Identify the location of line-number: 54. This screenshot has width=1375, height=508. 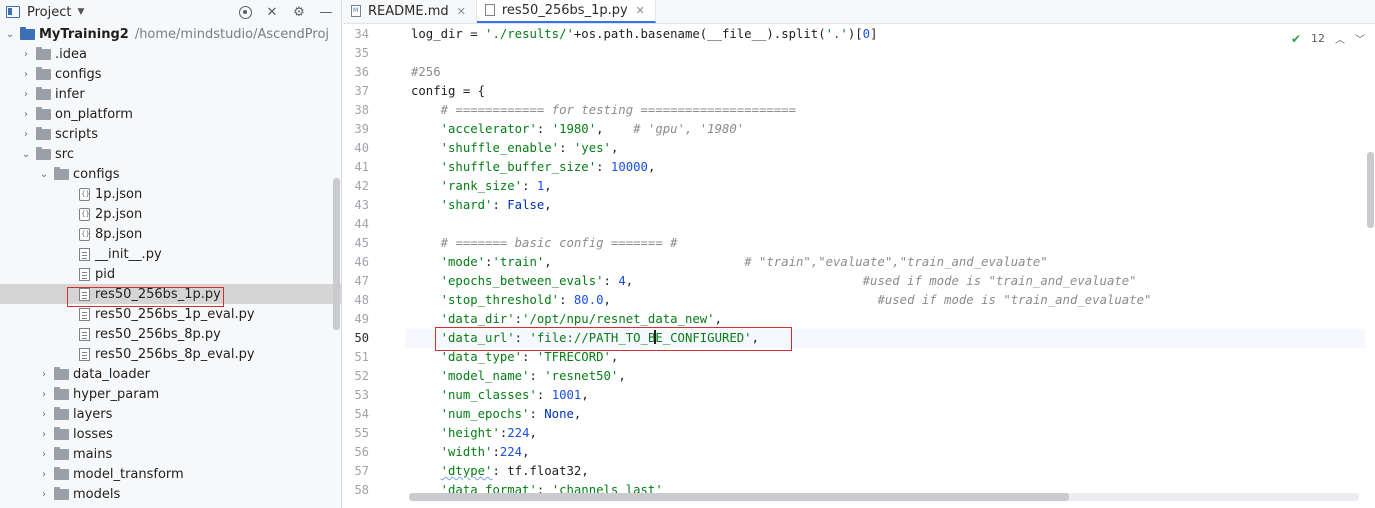
(361, 414).